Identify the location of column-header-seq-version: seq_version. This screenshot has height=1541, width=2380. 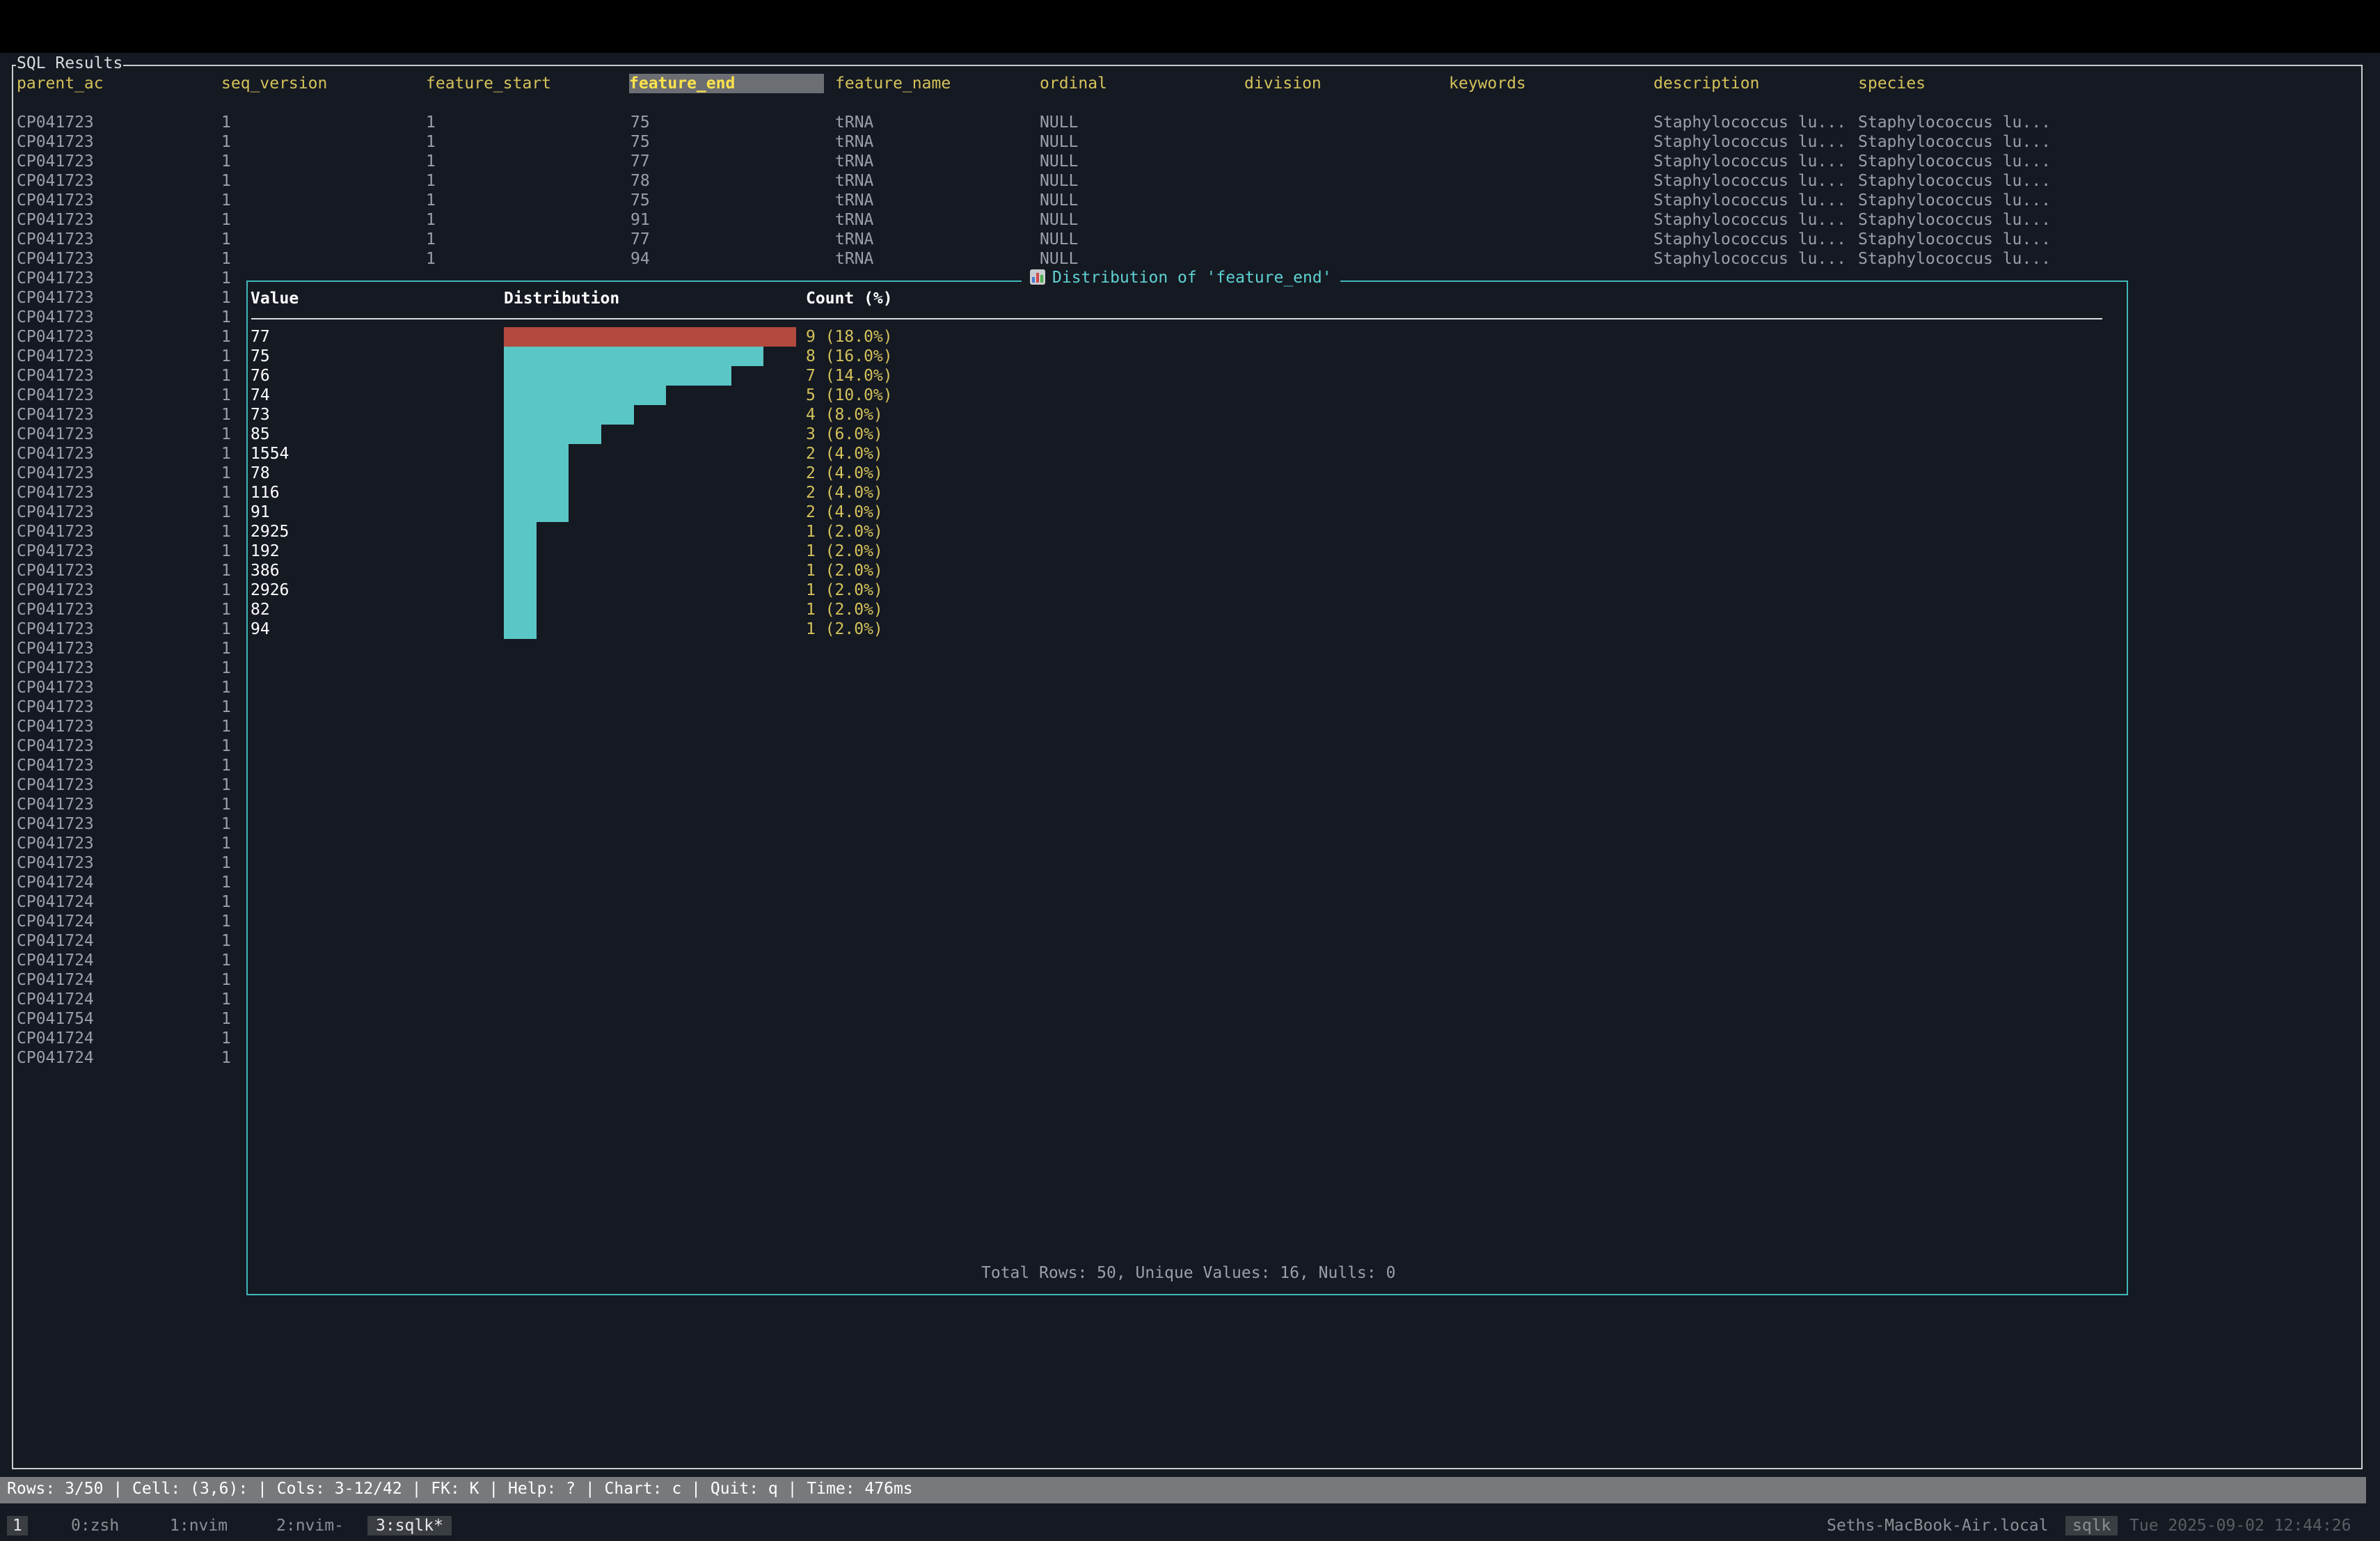
(274, 83).